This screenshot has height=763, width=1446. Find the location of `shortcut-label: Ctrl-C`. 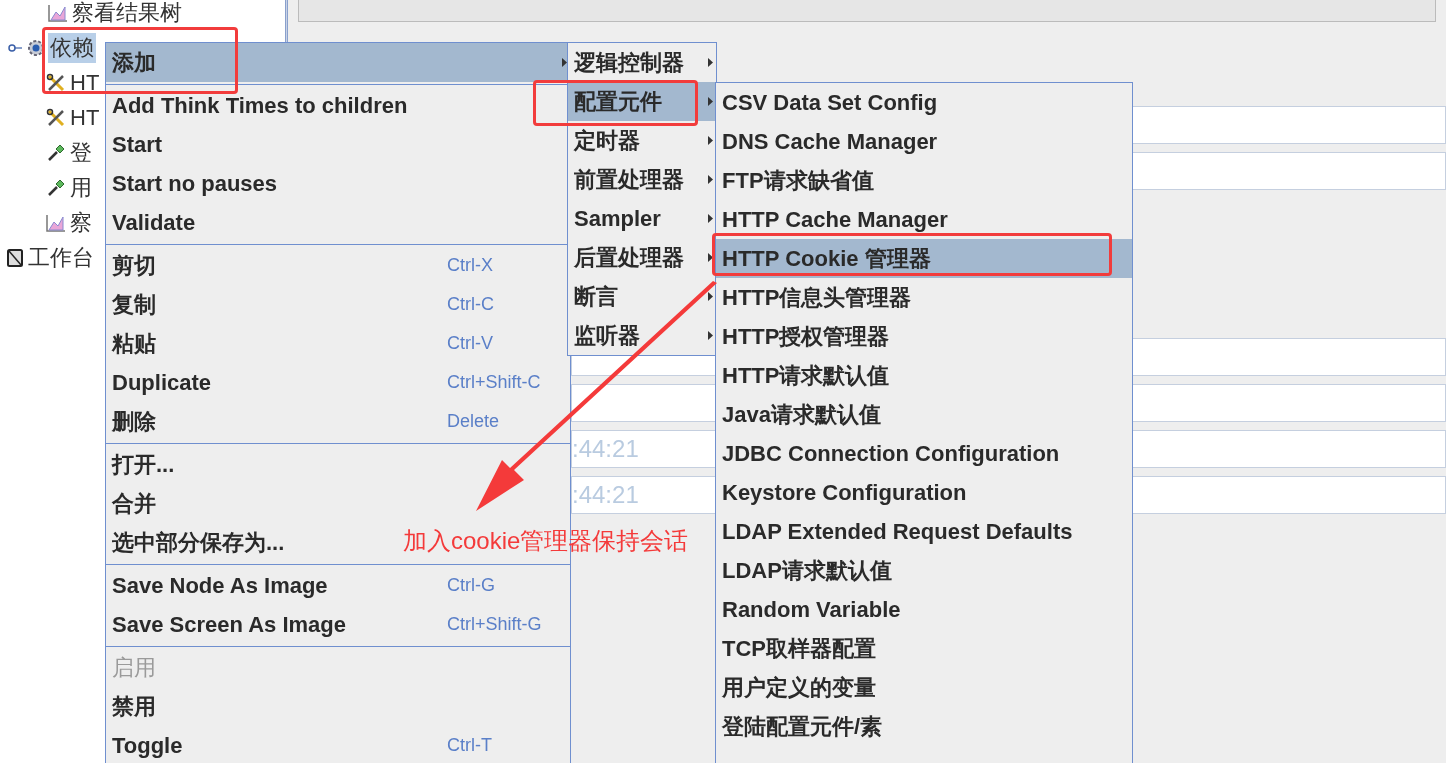

shortcut-label: Ctrl-C is located at coordinates (471, 304).